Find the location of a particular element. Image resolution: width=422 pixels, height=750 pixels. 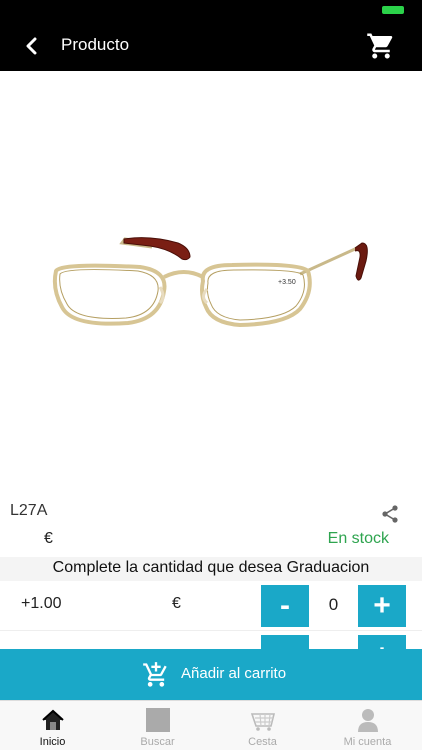

navigation-bar: Producto is located at coordinates (211, 45).